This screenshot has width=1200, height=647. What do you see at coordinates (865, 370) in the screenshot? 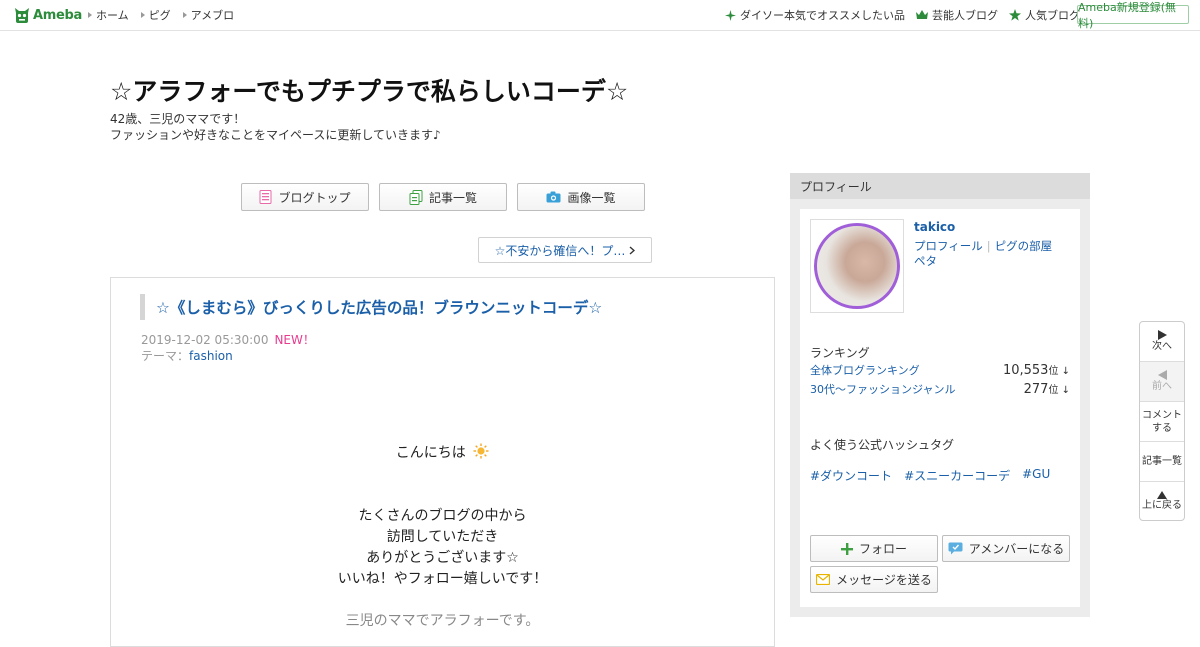
I see `overall-ranking-link: 全体ブログランキング` at bounding box center [865, 370].